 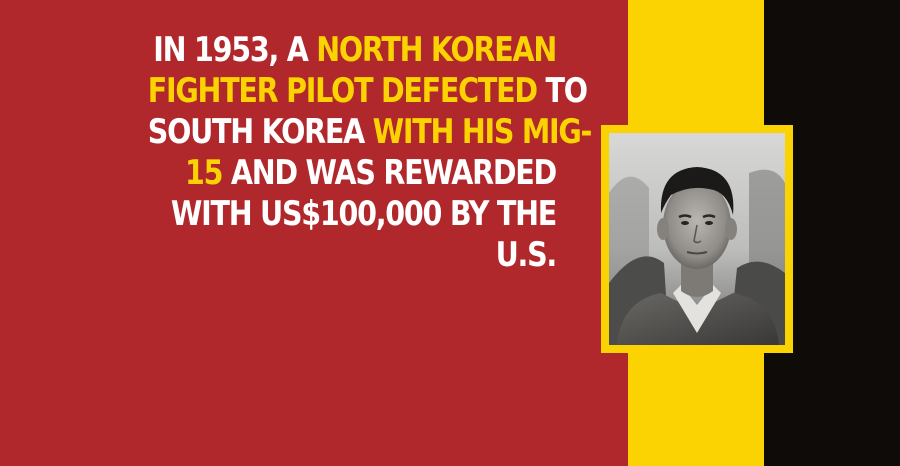 I want to click on fact-line-4: 15 AND WAS REWARDED, so click(x=352, y=173).